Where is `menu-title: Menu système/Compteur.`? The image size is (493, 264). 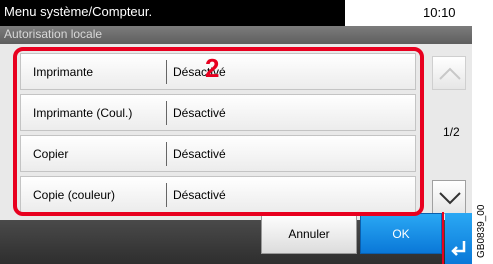
menu-title: Menu système/Compteur. is located at coordinates (78, 11).